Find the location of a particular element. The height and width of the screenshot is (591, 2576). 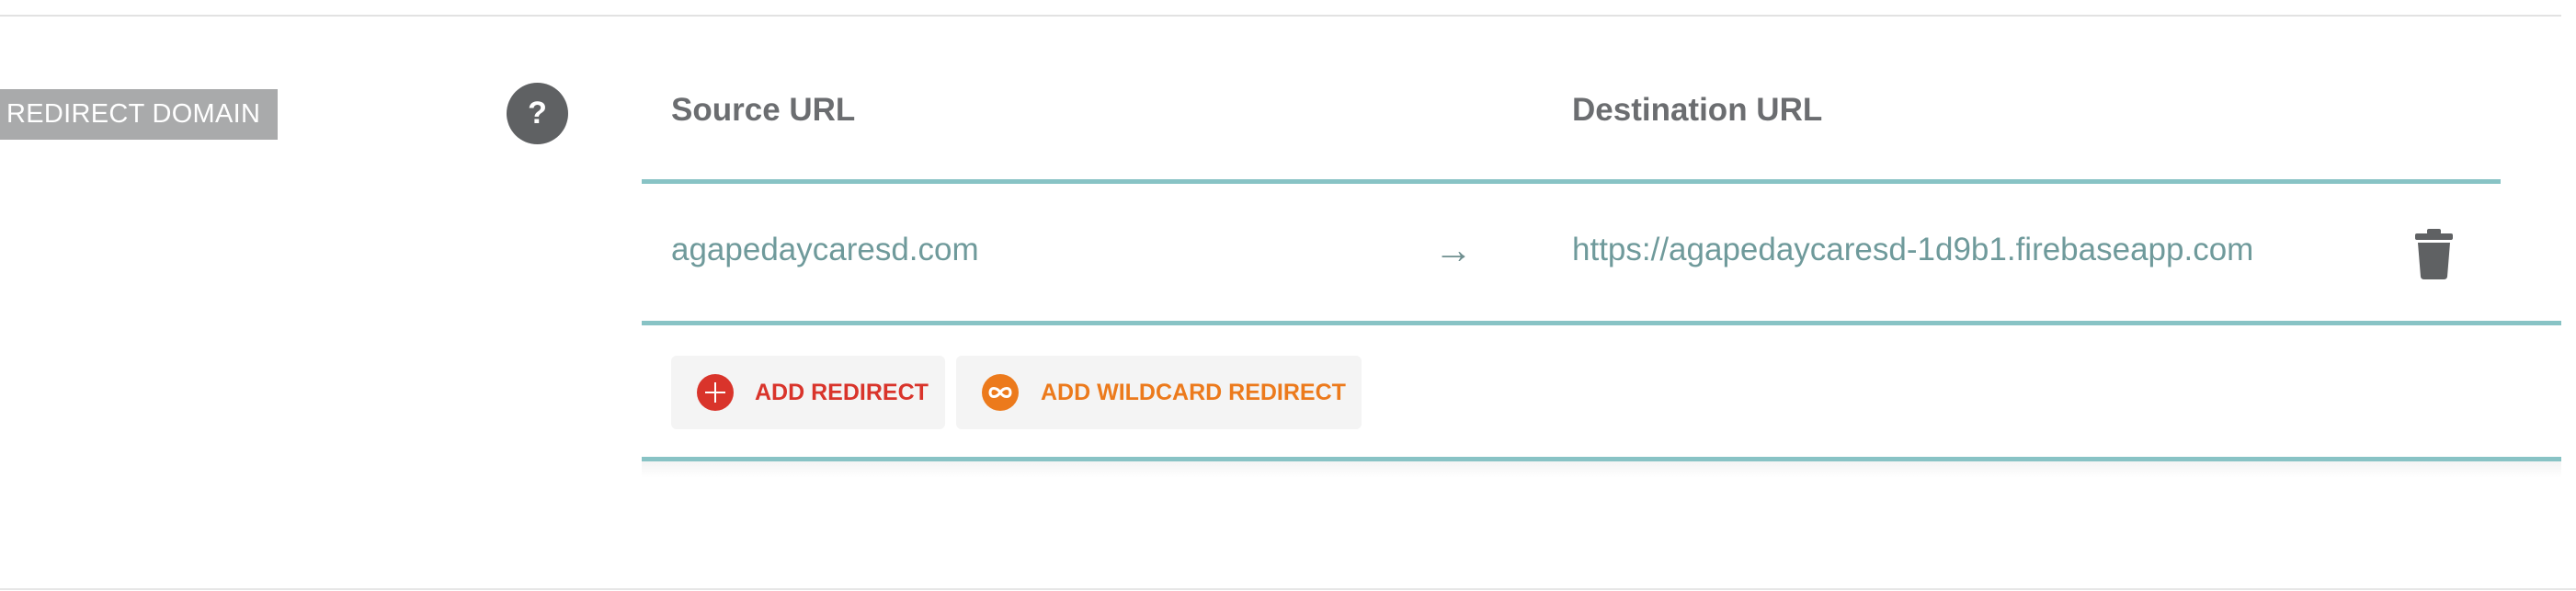

trash-icon is located at coordinates (2434, 254).